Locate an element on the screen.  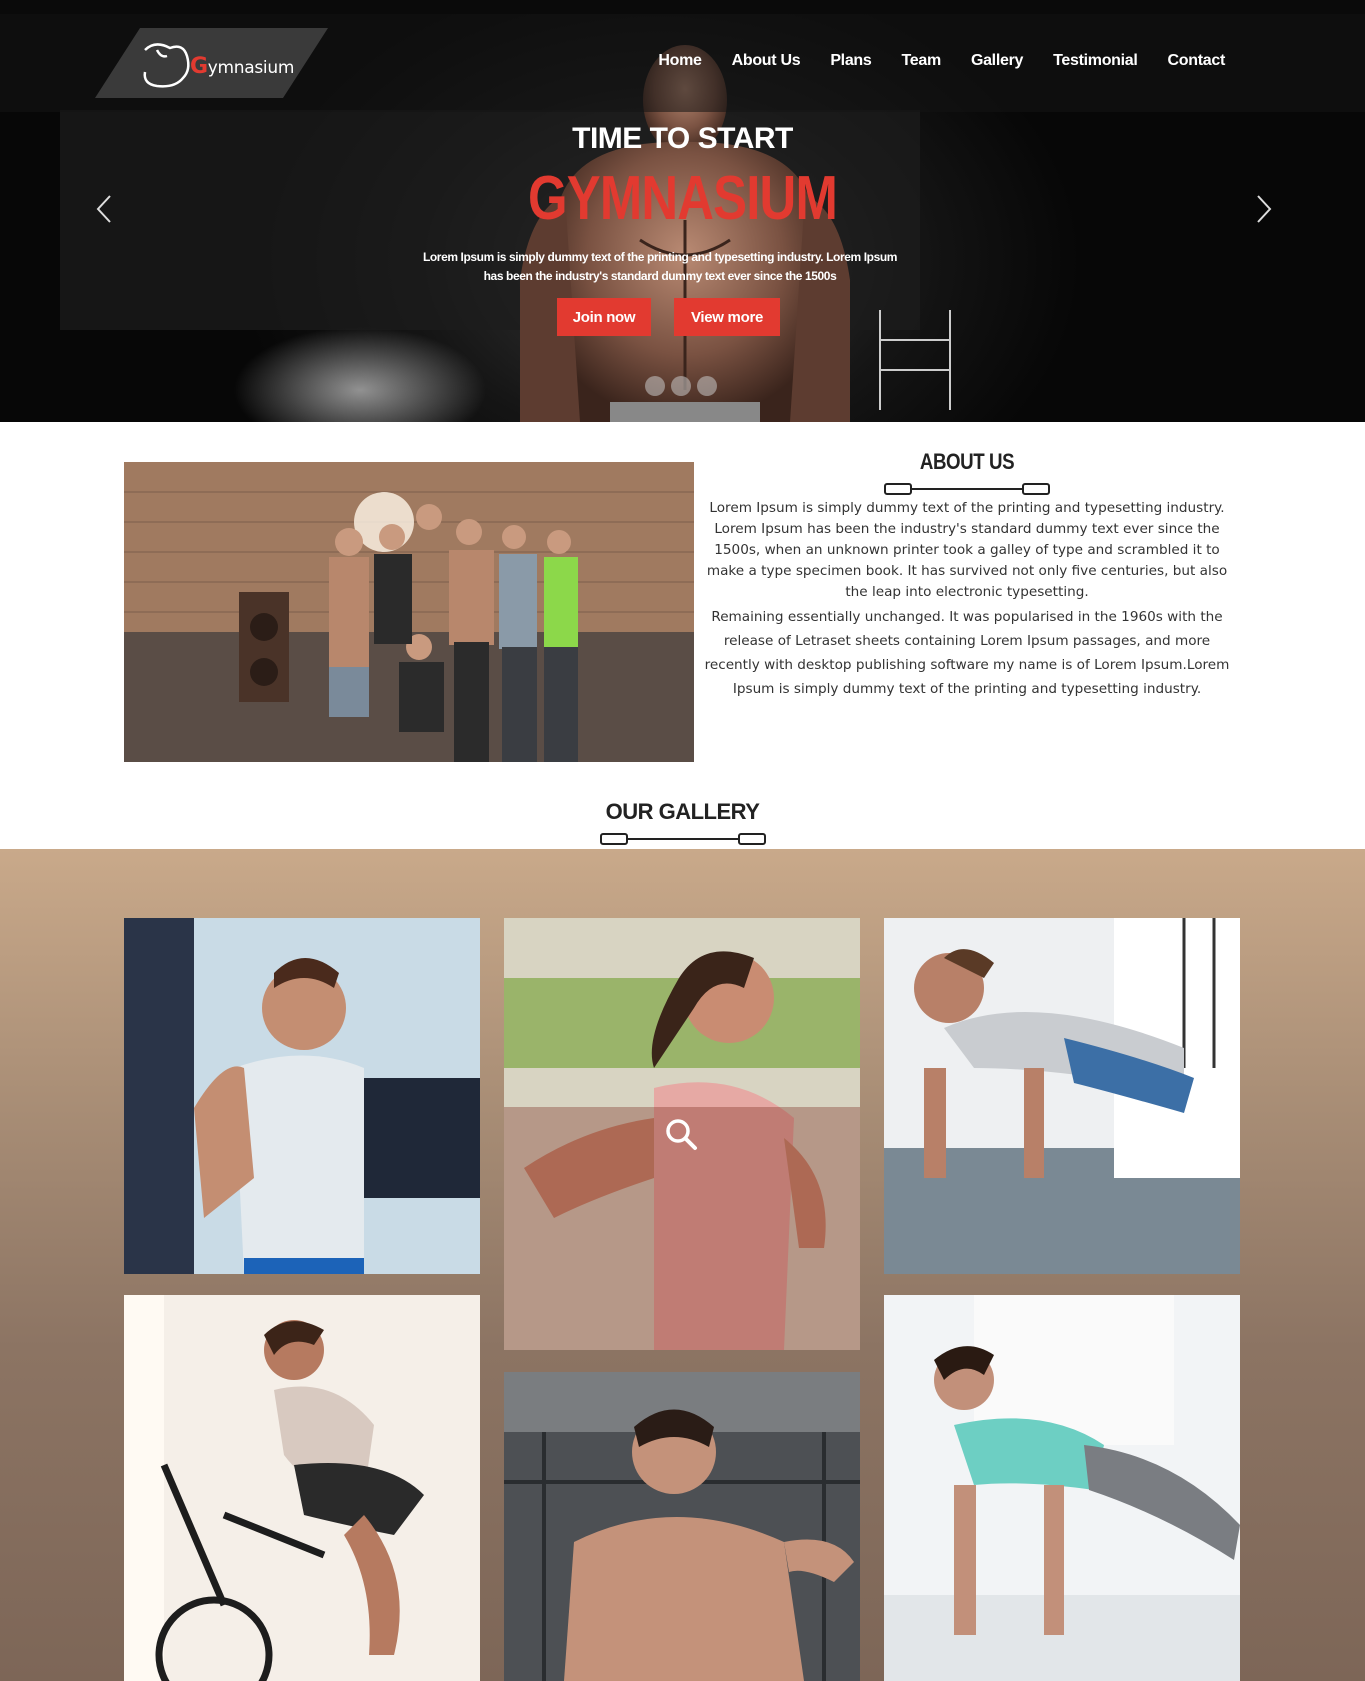
about-image is located at coordinates (409, 612).